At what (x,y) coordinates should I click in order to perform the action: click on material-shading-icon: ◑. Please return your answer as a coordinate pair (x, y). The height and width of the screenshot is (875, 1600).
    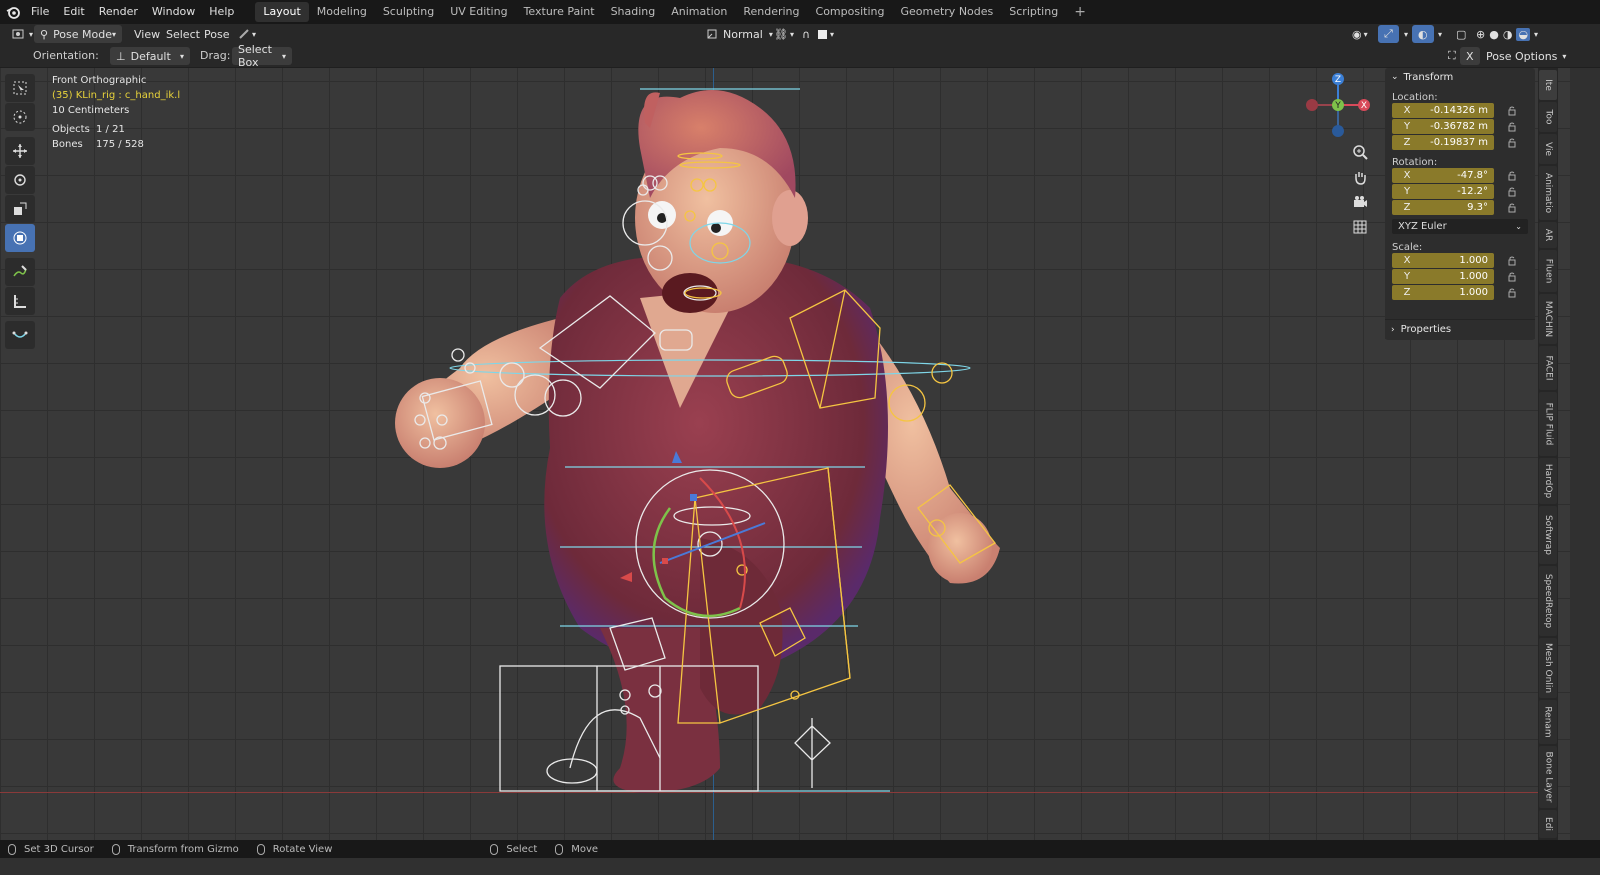
    Looking at the image, I should click on (1508, 34).